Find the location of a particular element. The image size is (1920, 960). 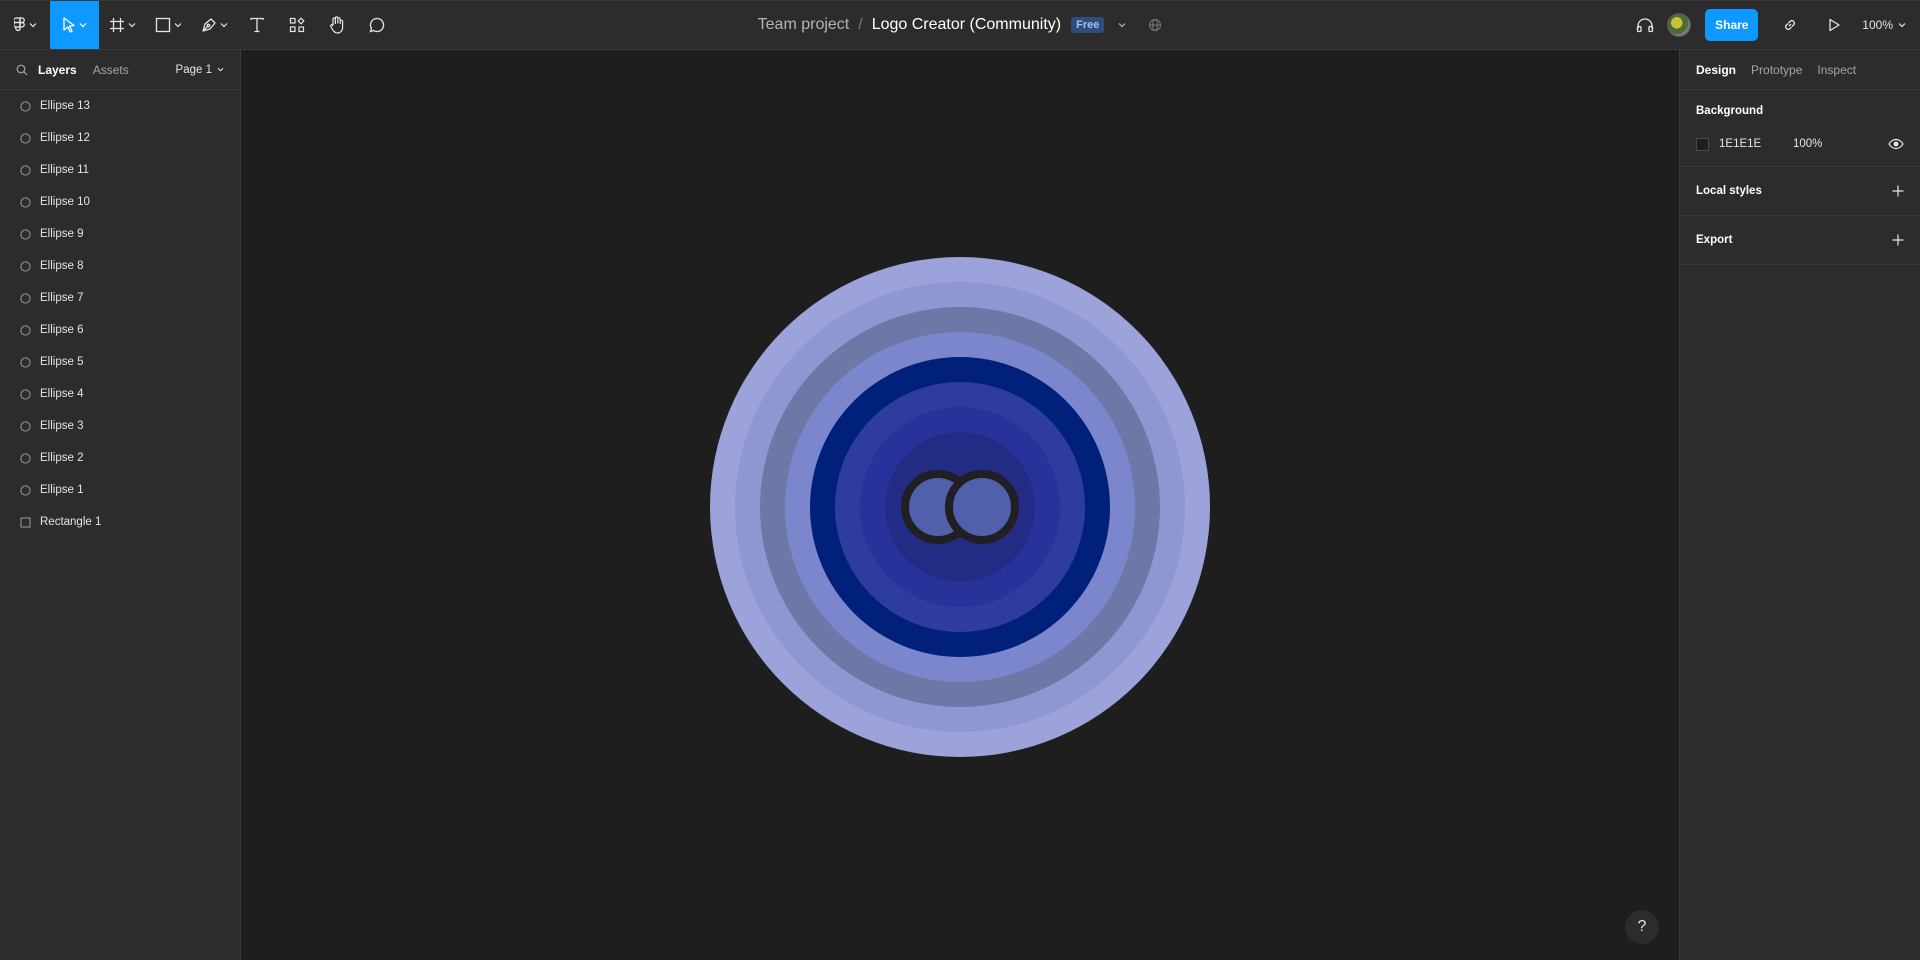

background-heading: Background is located at coordinates (1800, 111).